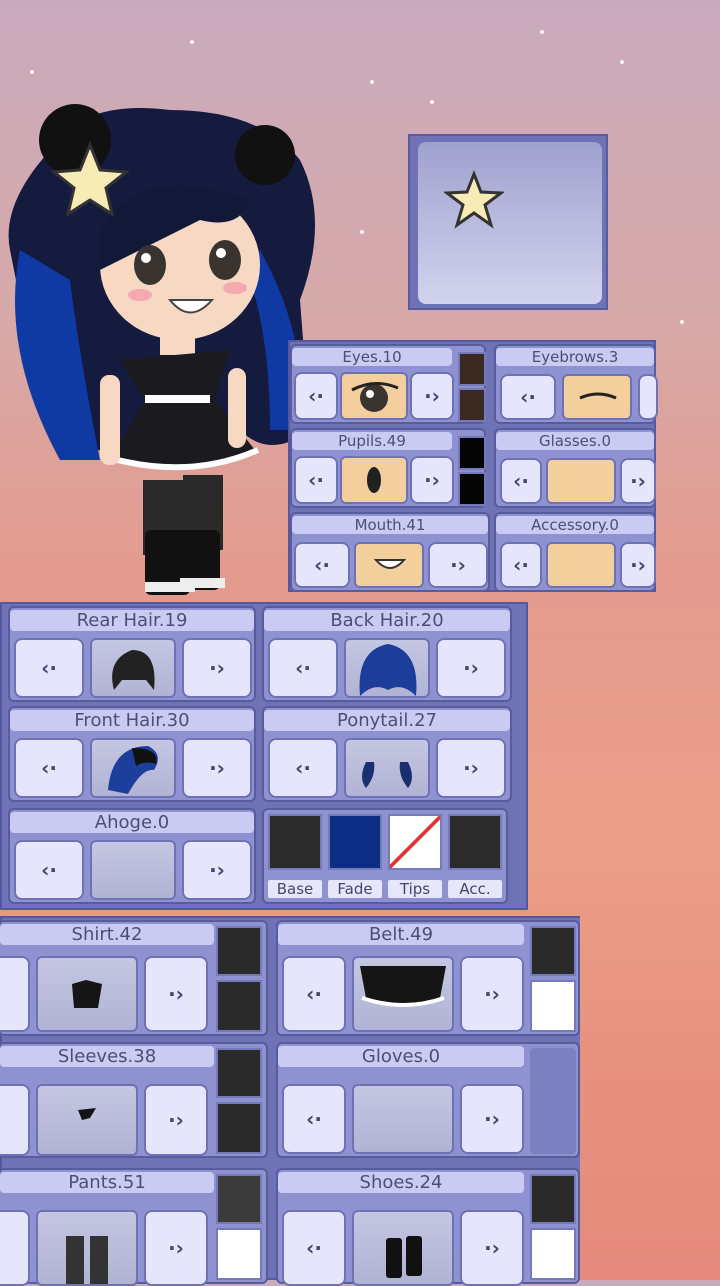 This screenshot has width=720, height=1286. Describe the element at coordinates (387, 754) in the screenshot. I see `ponytail-cell: Ponytail.27 ‹· ·›` at that location.